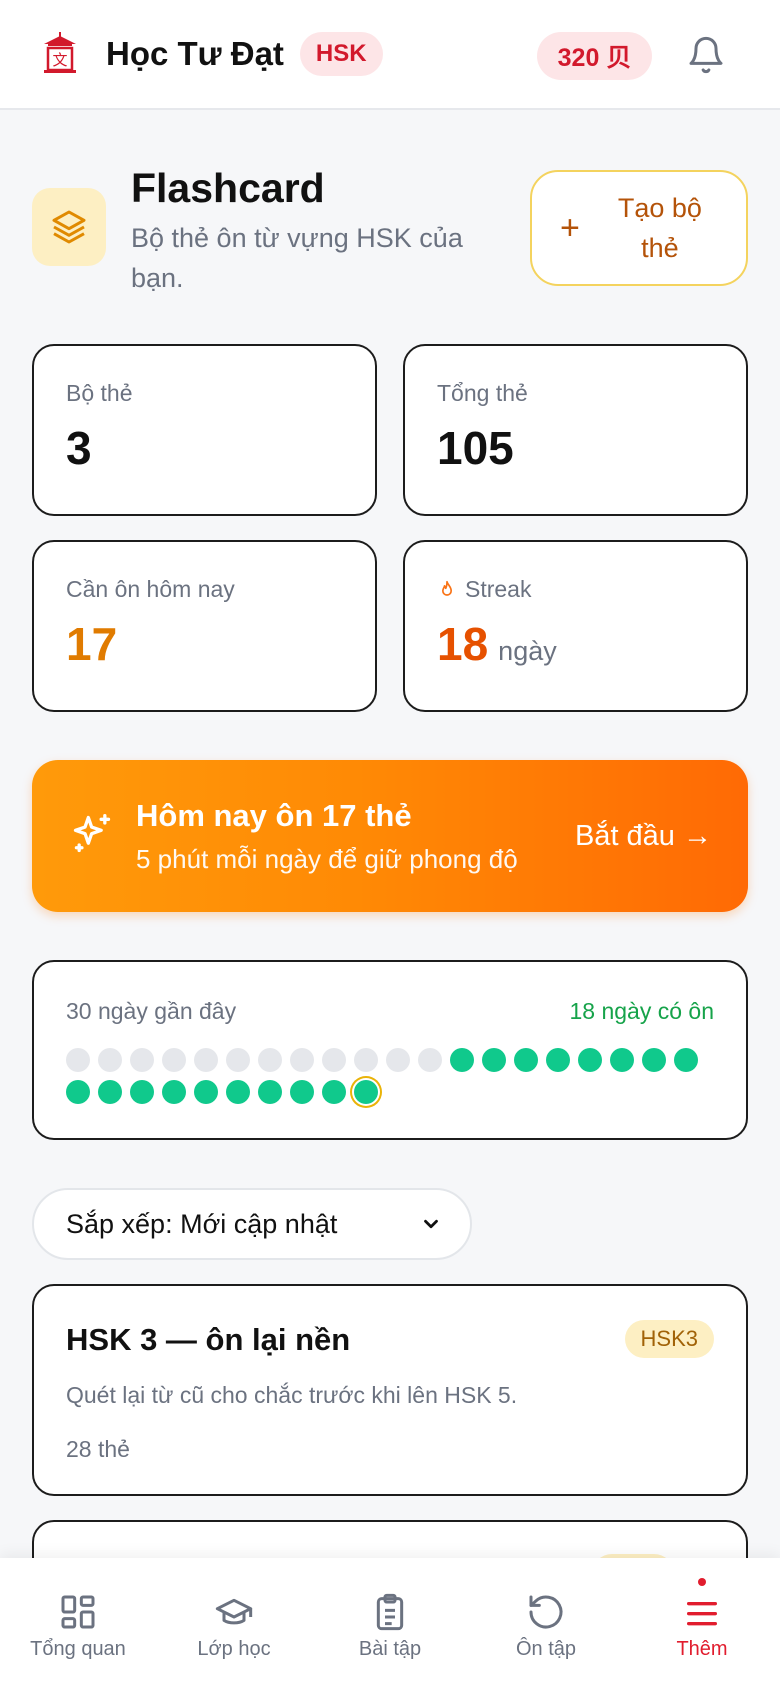 This screenshot has width=780, height=1688. I want to click on create-deck-label: Tạo bộ thẻ, so click(659, 228).